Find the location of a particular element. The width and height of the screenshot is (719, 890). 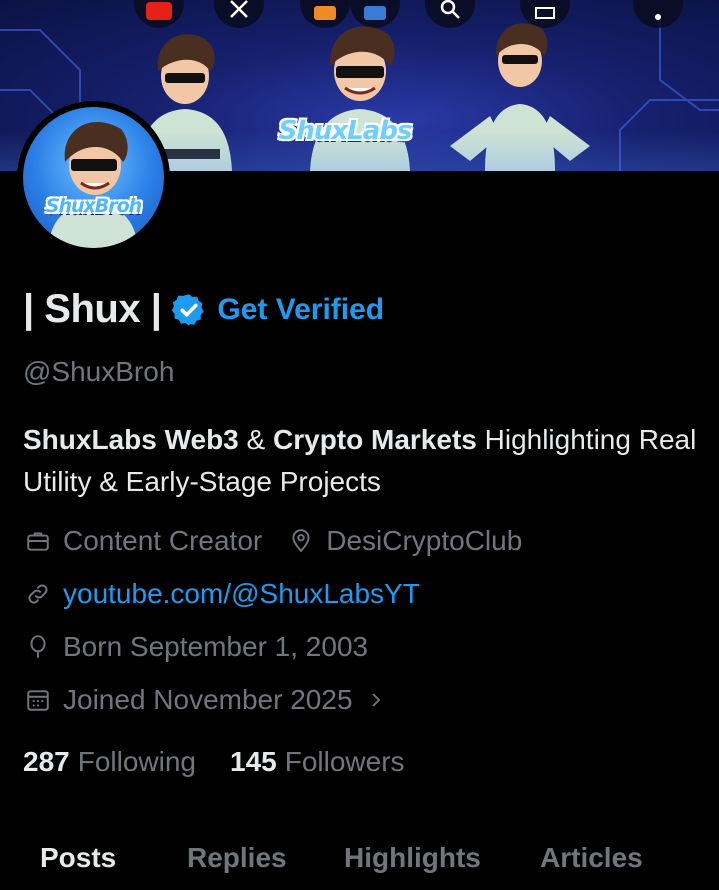

location-pin-icon is located at coordinates (301, 541).